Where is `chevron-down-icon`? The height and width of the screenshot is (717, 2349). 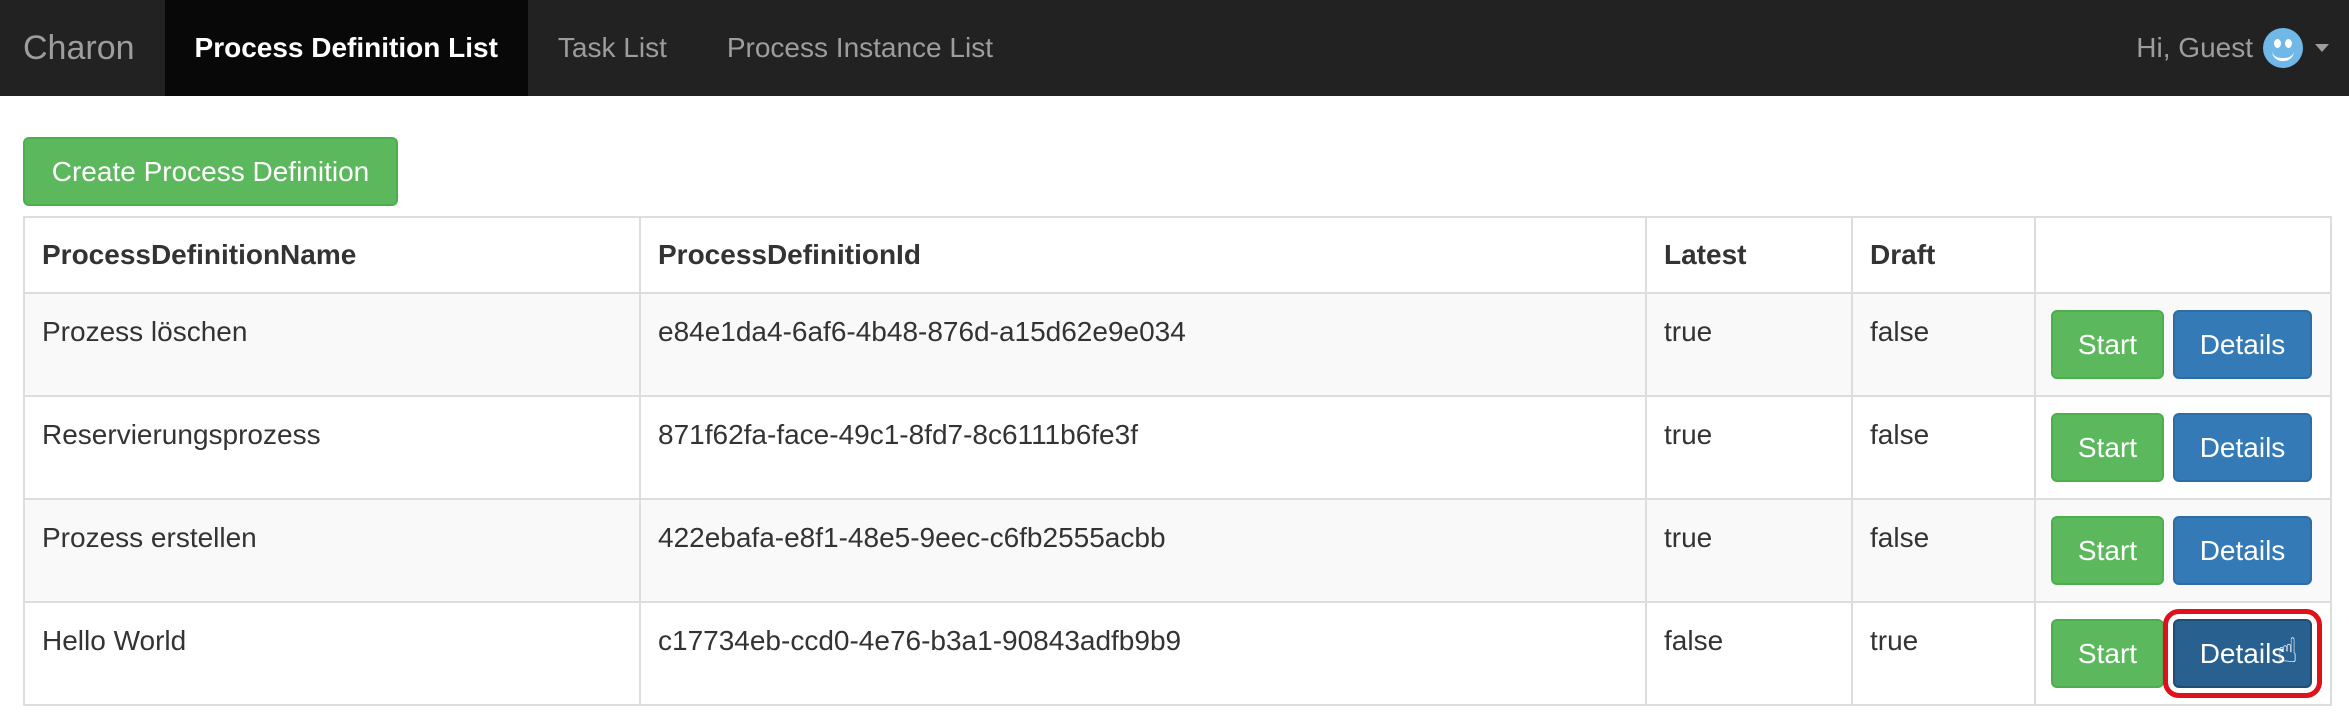 chevron-down-icon is located at coordinates (2322, 48).